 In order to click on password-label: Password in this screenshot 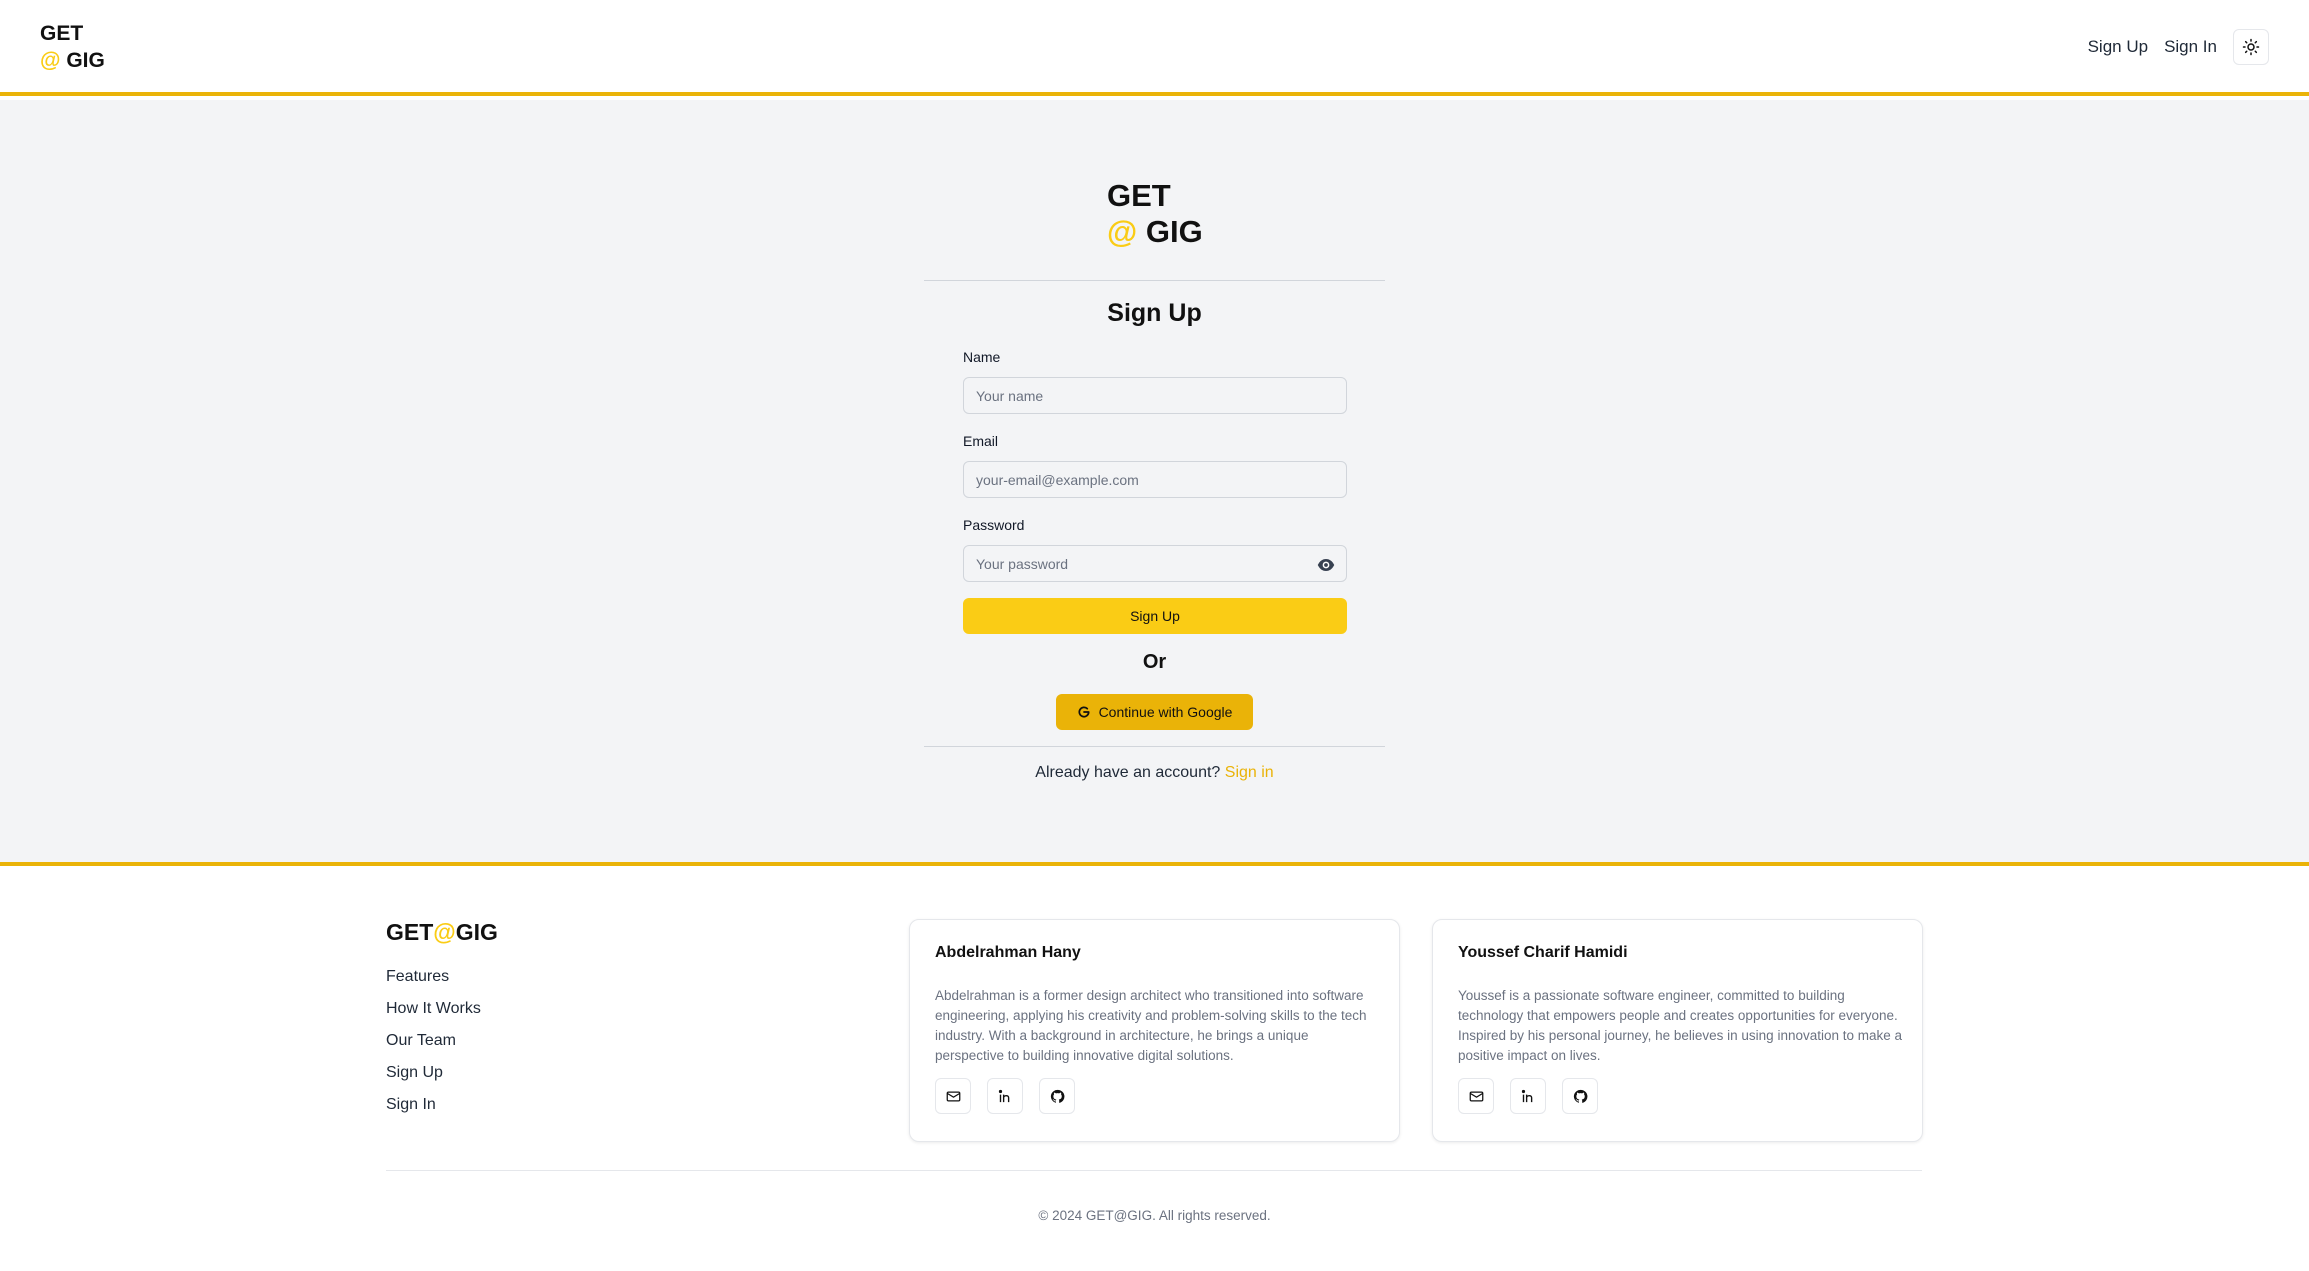, I will do `click(994, 525)`.